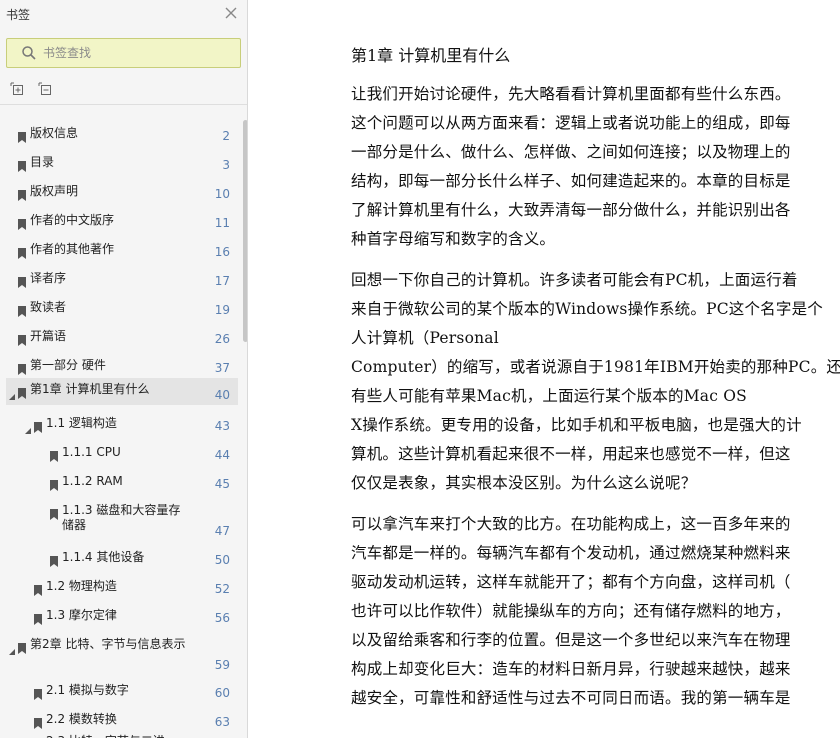 Image resolution: width=840 pixels, height=738 pixels. Describe the element at coordinates (571, 553) in the screenshot. I see `body-text-line: 汽车都是一样的。每辆汽车都有个发动机，通过燃烧某种燃料来` at that location.